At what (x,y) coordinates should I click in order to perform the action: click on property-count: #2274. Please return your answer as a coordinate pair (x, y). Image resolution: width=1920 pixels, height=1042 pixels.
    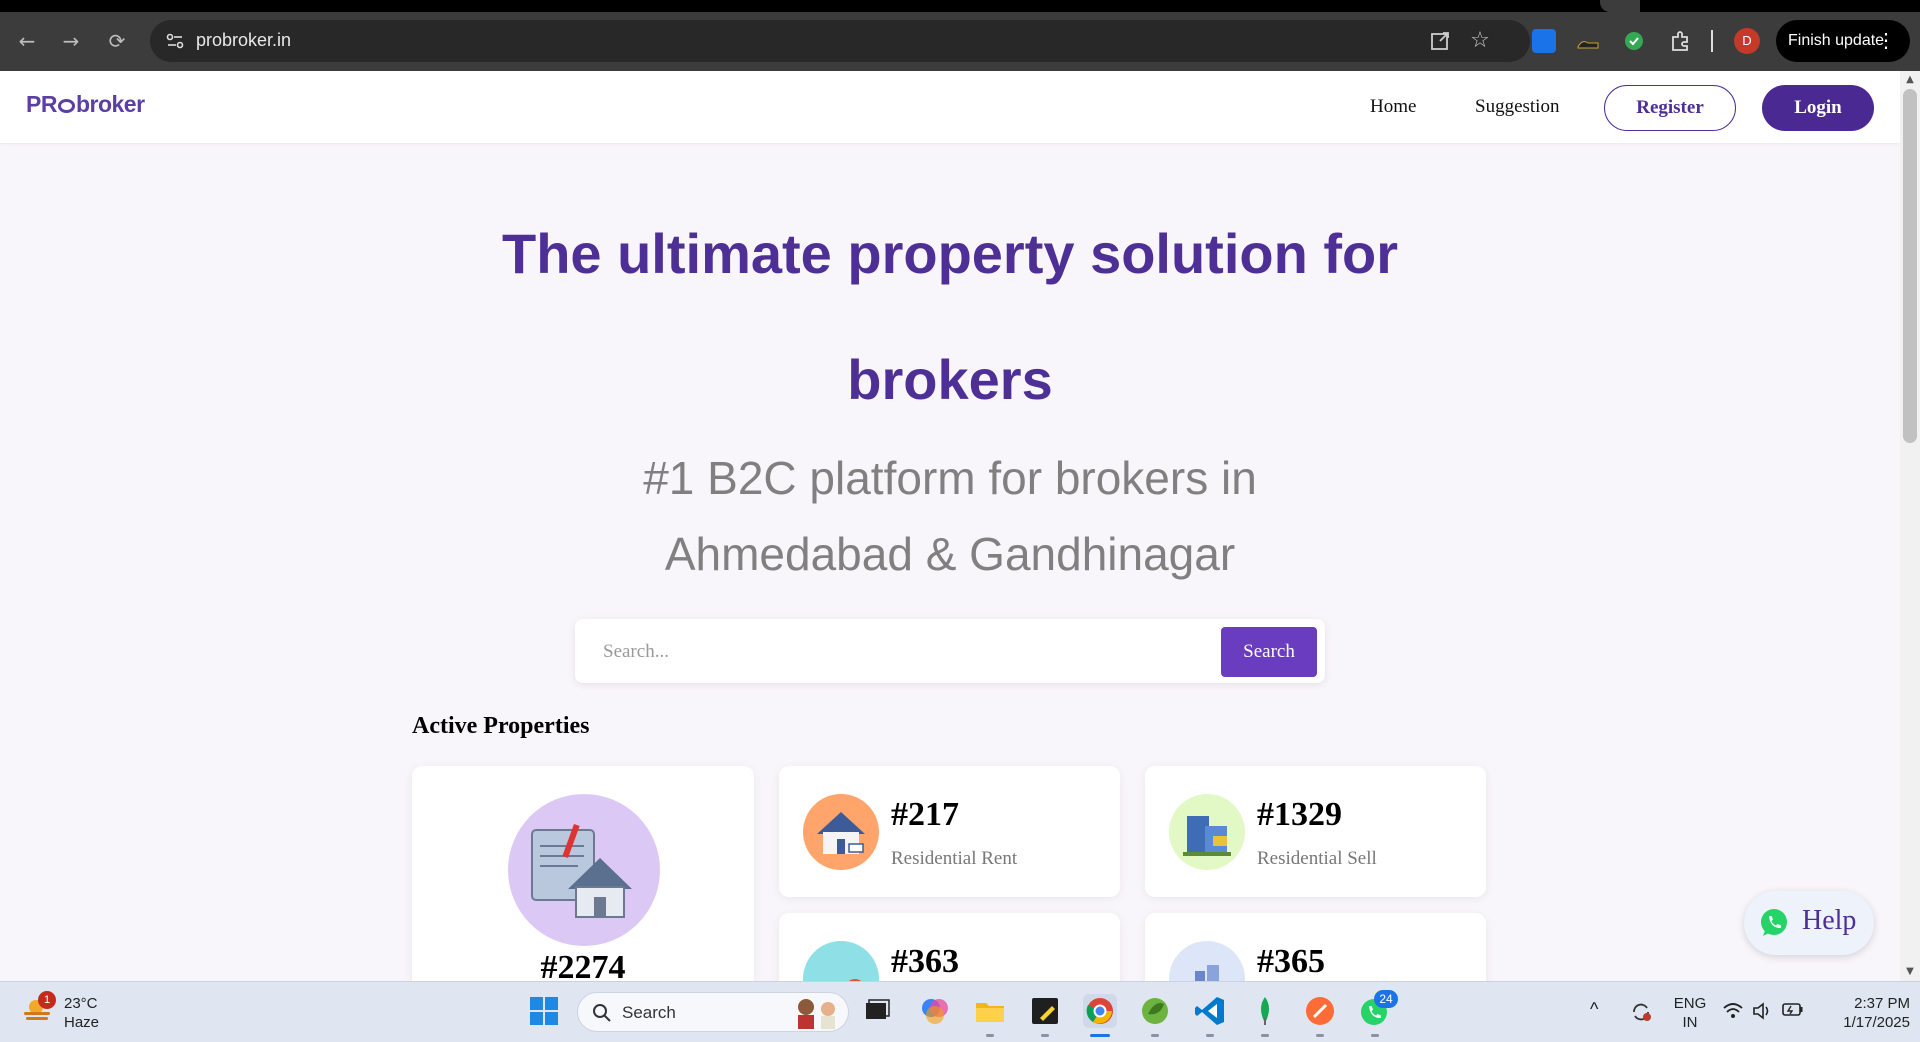
    Looking at the image, I should click on (583, 965).